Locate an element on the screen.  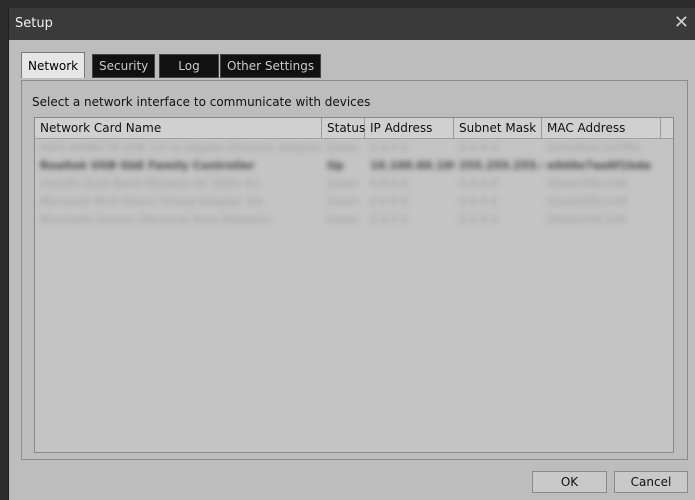
column-header-mac-address: MAC Address is located at coordinates (601, 128).